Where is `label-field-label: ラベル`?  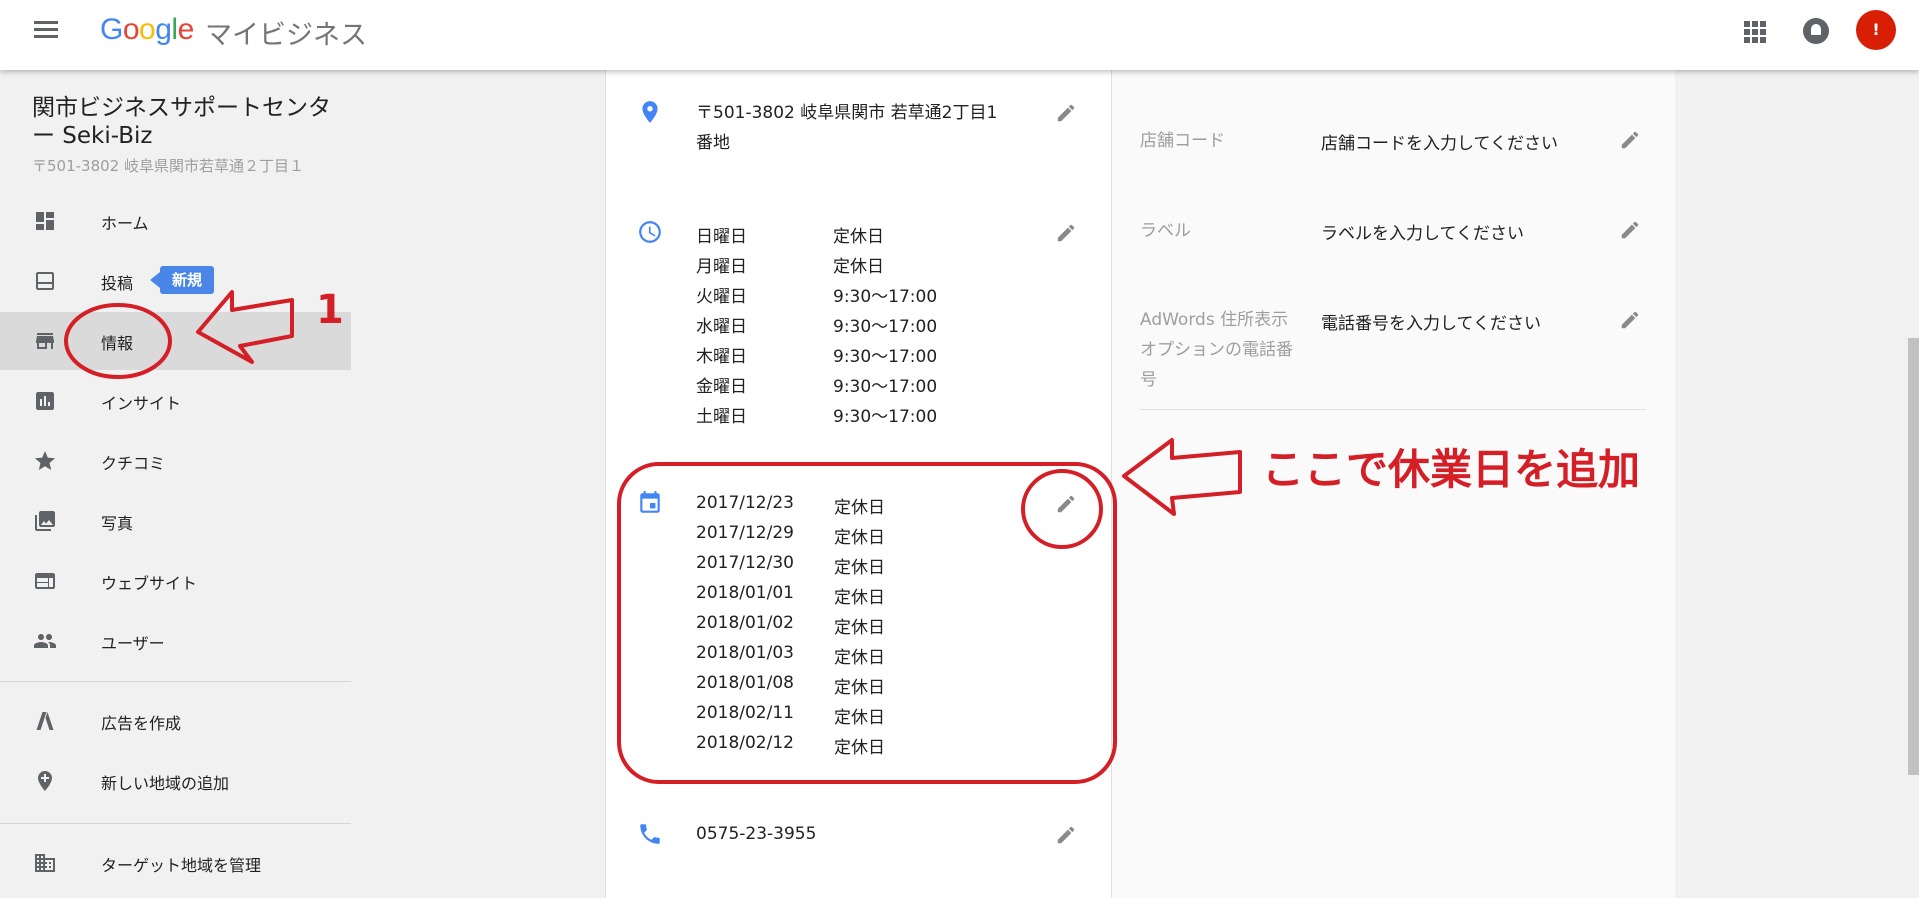 label-field-label: ラベル is located at coordinates (1165, 231).